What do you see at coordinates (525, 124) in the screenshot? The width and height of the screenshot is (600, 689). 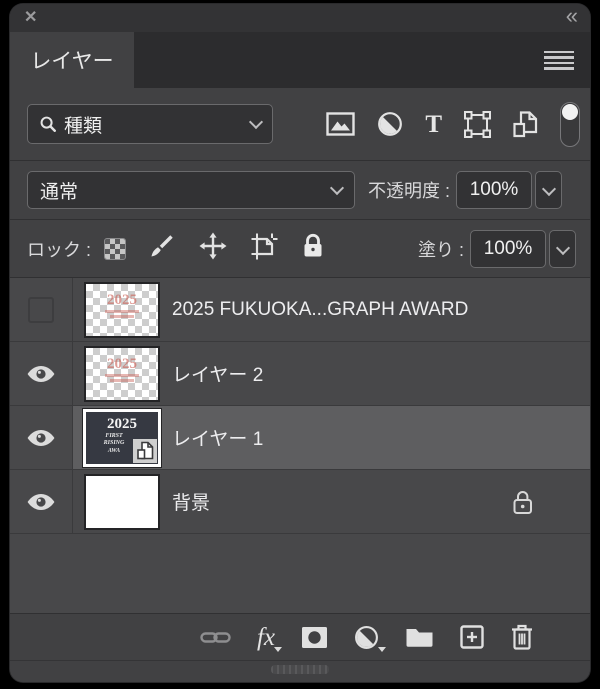 I see `smart-object-filter-icon` at bounding box center [525, 124].